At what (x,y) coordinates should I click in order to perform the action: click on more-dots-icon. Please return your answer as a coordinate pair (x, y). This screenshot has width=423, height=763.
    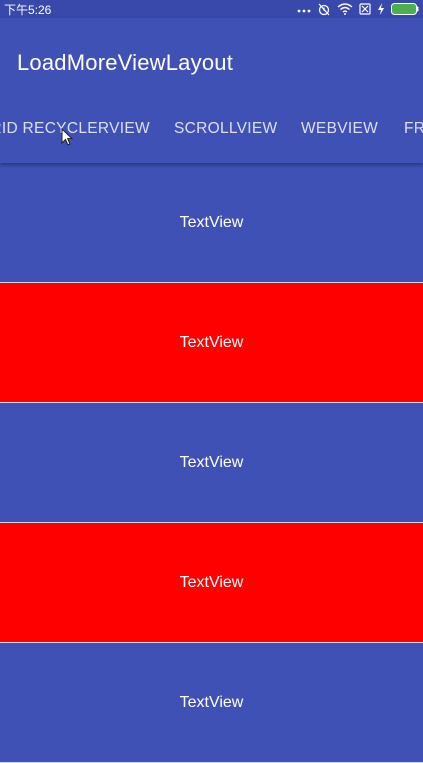
    Looking at the image, I should click on (304, 9).